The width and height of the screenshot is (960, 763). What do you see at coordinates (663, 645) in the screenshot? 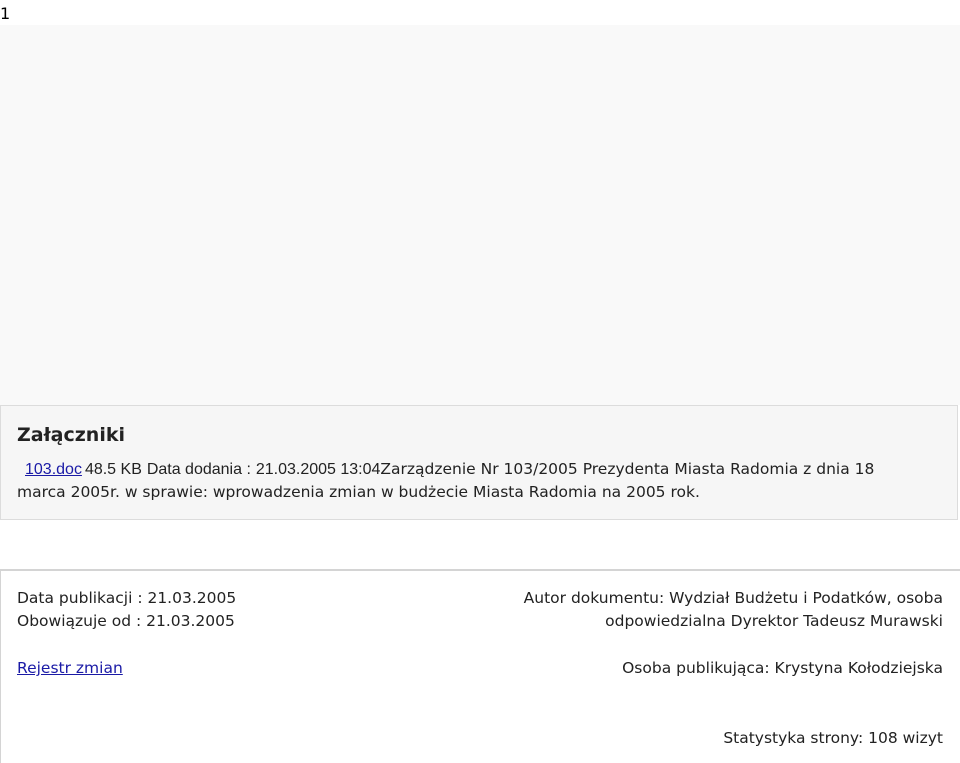
I see `author-info-spacer` at bounding box center [663, 645].